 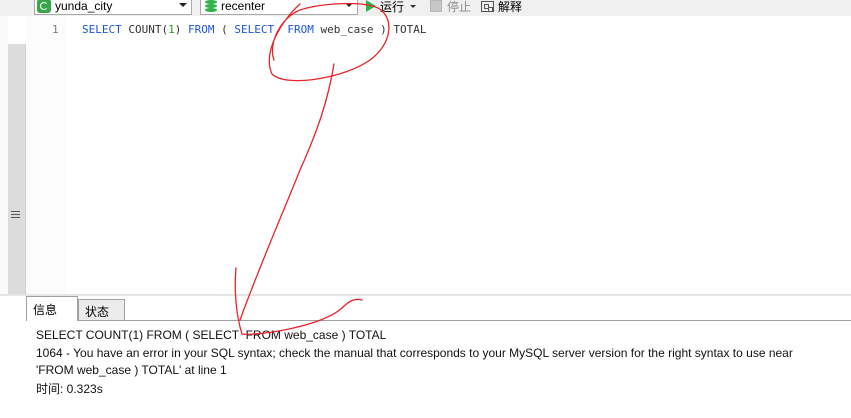 What do you see at coordinates (44, 6) in the screenshot?
I see `connection-icon` at bounding box center [44, 6].